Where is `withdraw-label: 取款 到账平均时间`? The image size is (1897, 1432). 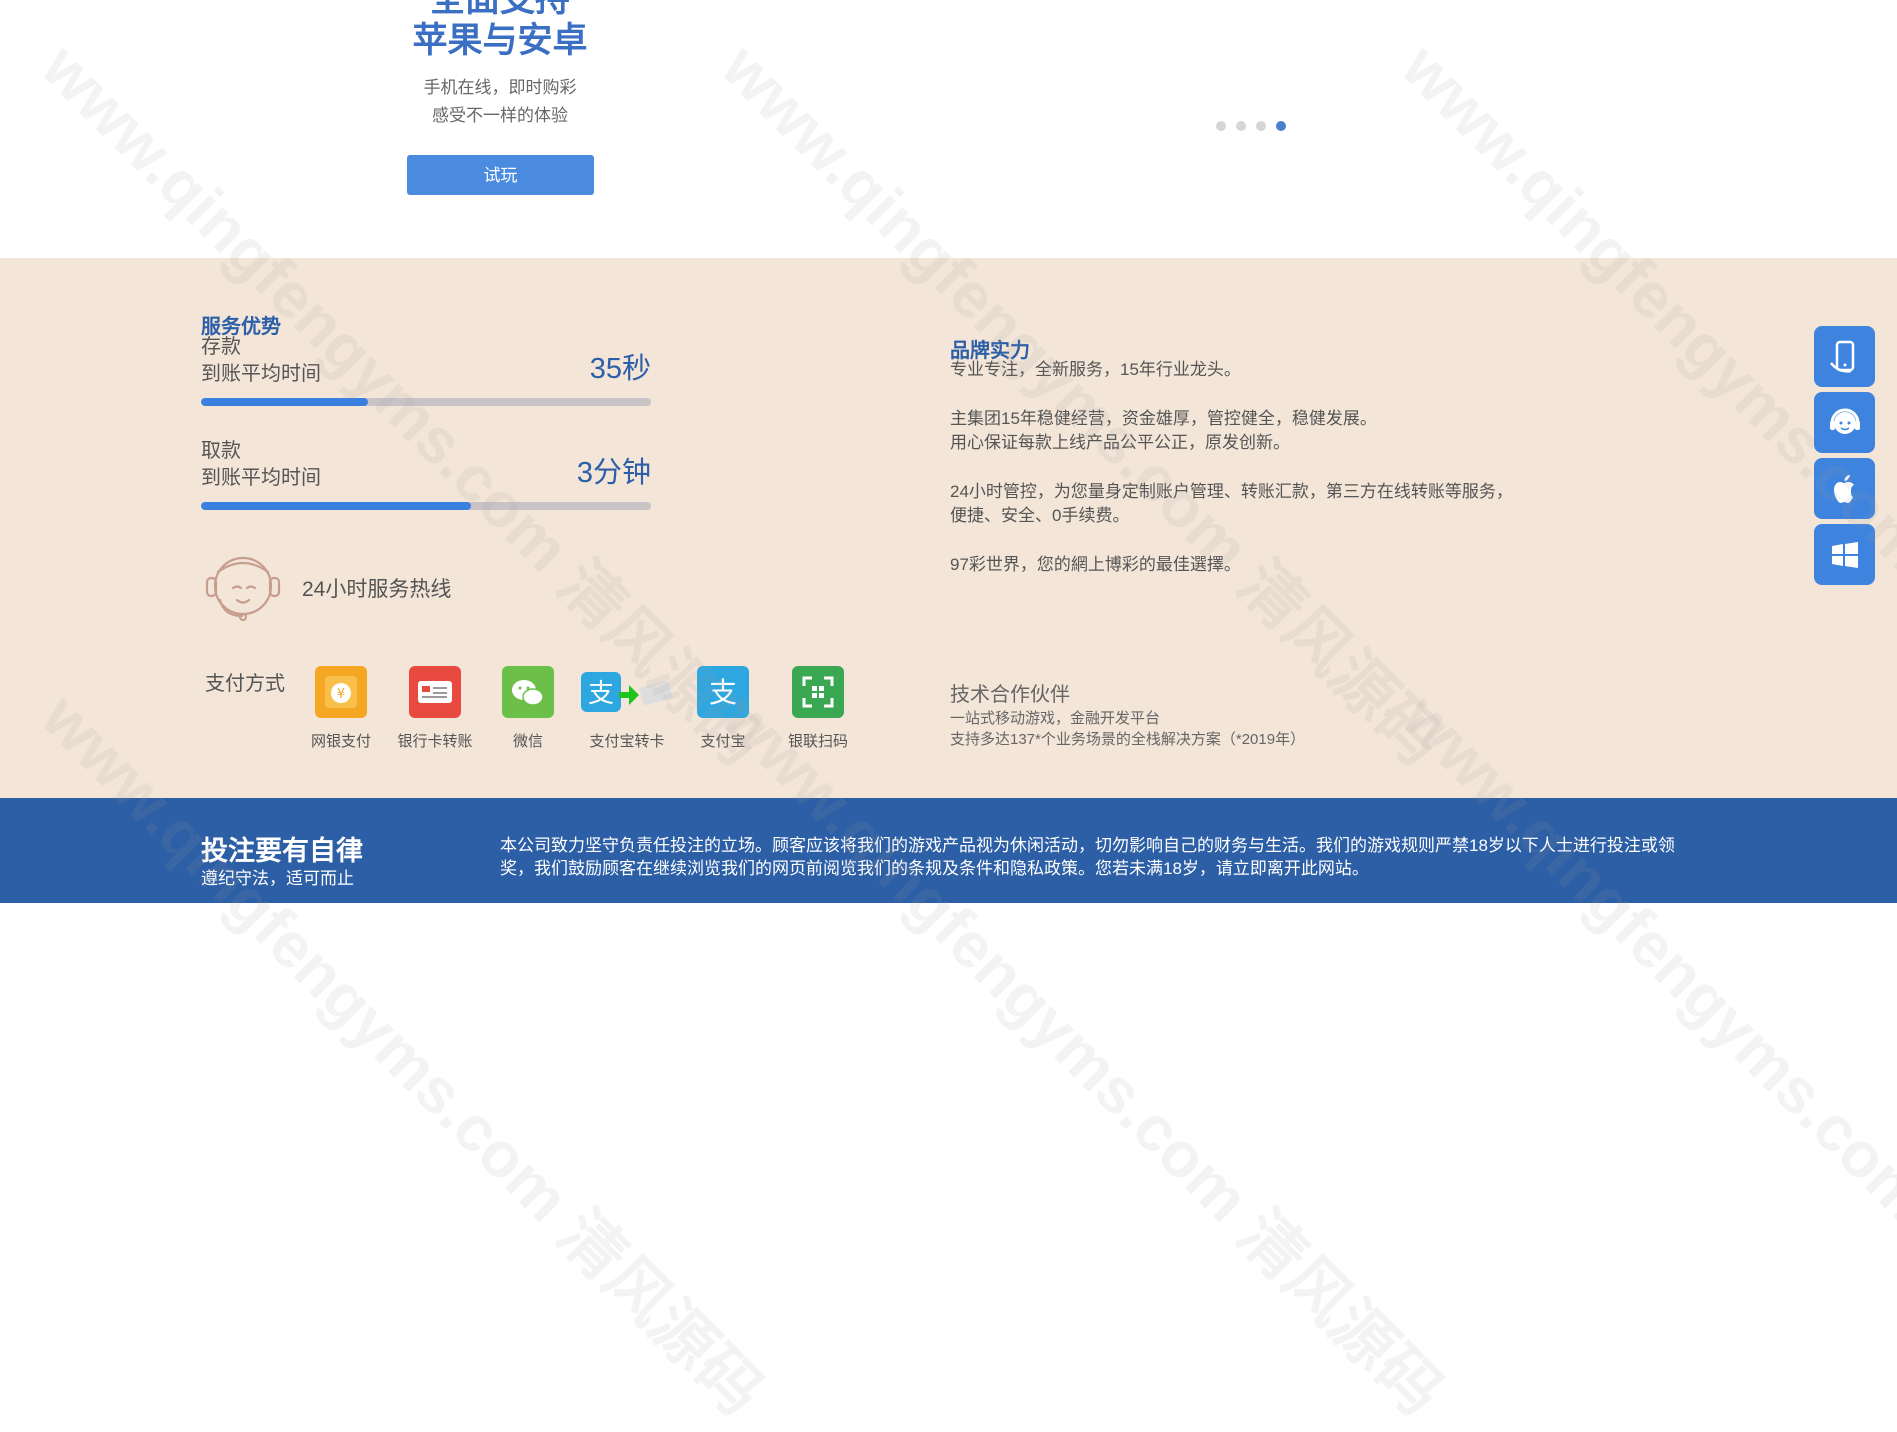
withdraw-label: 取款 到账平均时间 is located at coordinates (261, 465).